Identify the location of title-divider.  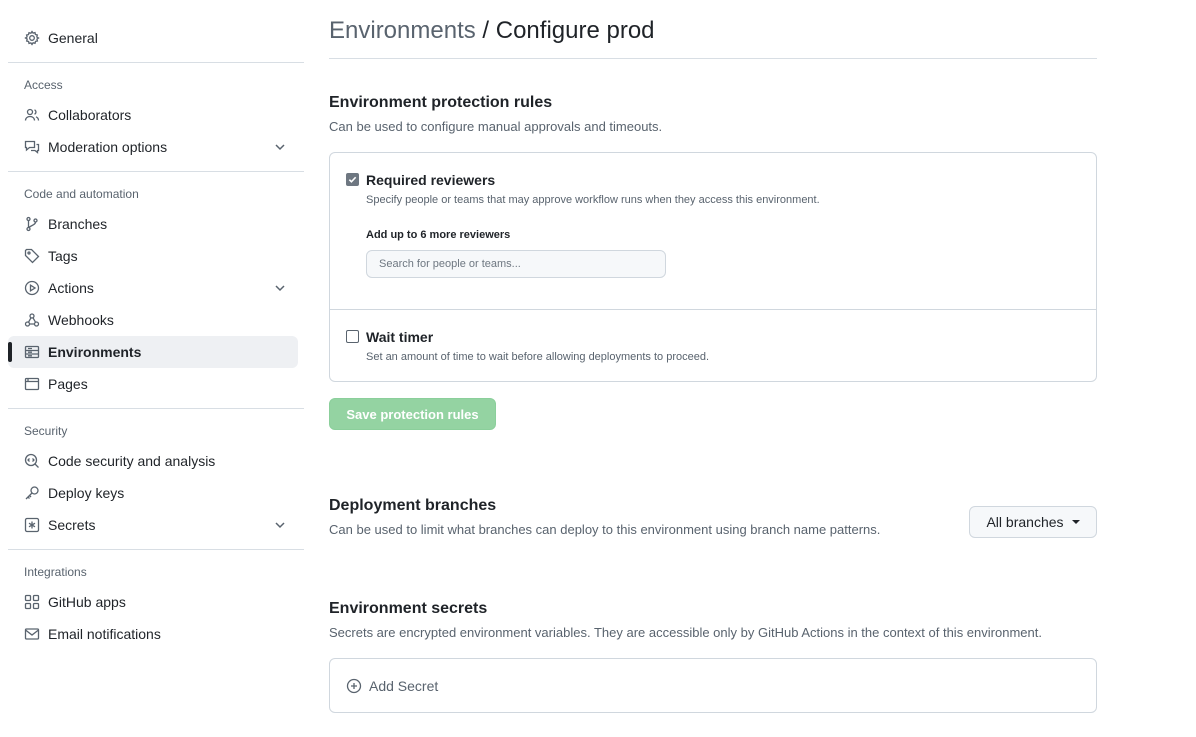
(713, 58).